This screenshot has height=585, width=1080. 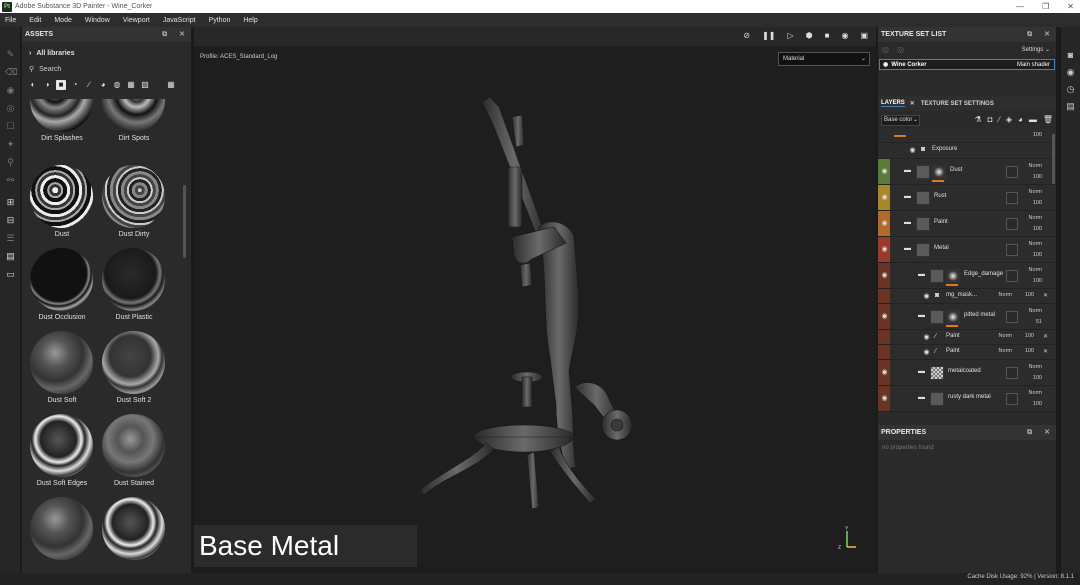 What do you see at coordinates (47, 85) in the screenshot?
I see `smart-material-filter-icon: ◑` at bounding box center [47, 85].